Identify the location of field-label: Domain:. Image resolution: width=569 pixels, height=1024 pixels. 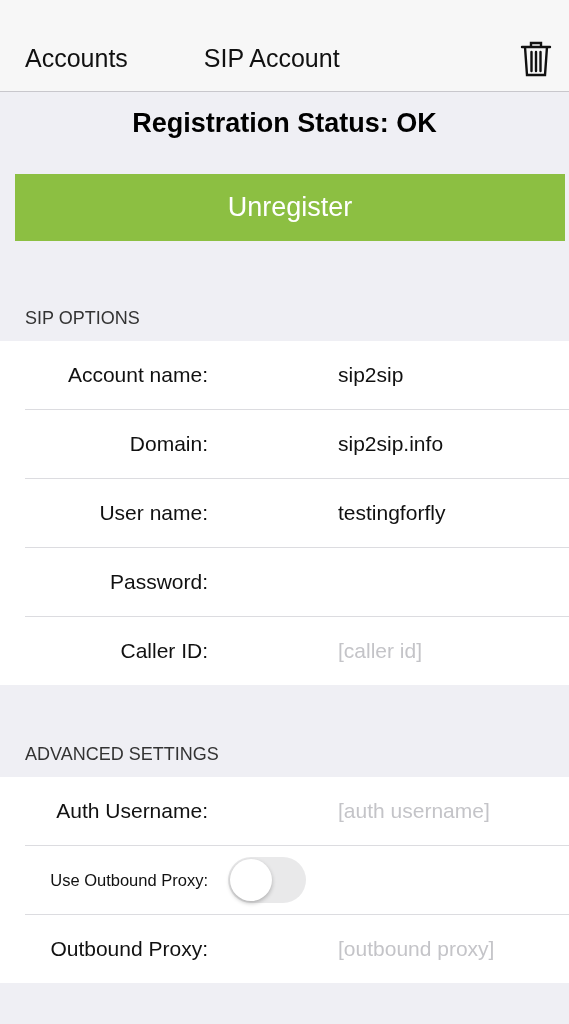
(168, 444).